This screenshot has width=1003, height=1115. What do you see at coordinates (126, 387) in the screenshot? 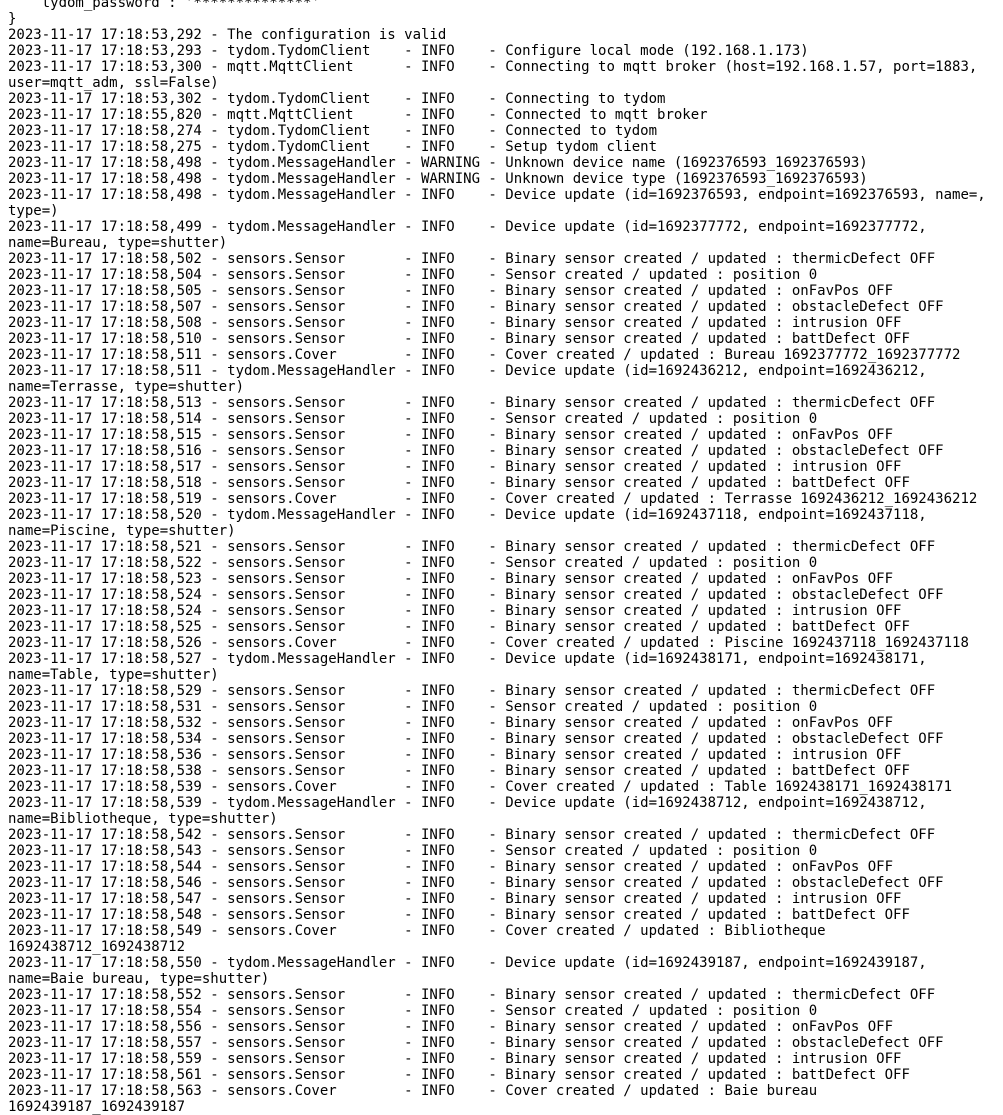
I see `log-line: name=Terrasse, type=shutter)` at bounding box center [126, 387].